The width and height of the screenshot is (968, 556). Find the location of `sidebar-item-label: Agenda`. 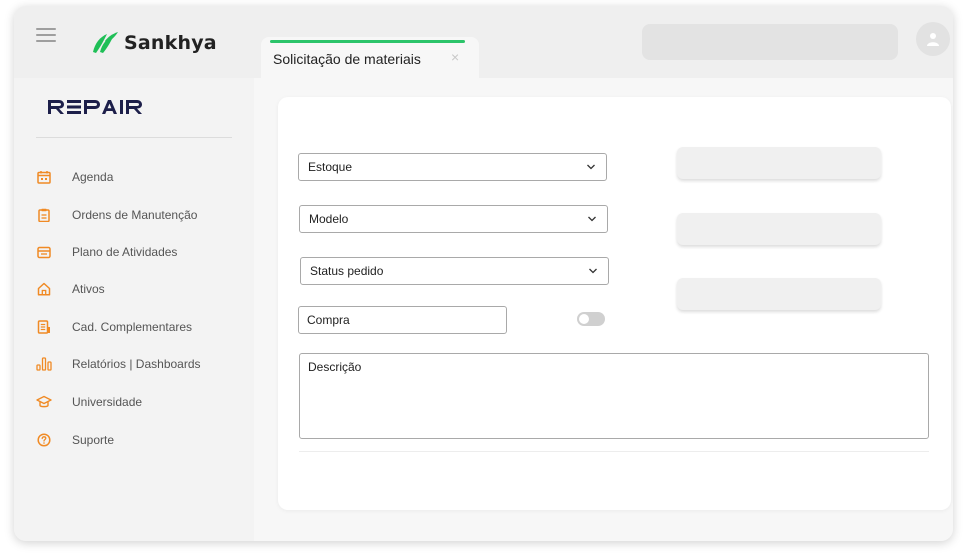

sidebar-item-label: Agenda is located at coordinates (93, 177).